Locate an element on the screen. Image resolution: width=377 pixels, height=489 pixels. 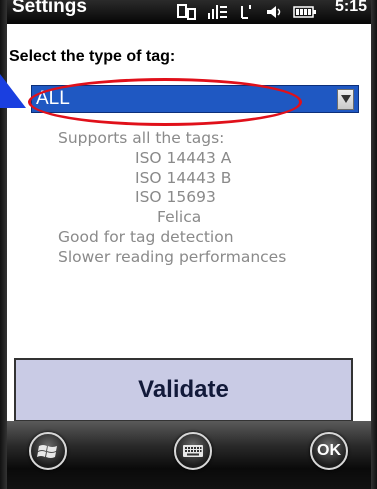
keyboard-button is located at coordinates (193, 451).